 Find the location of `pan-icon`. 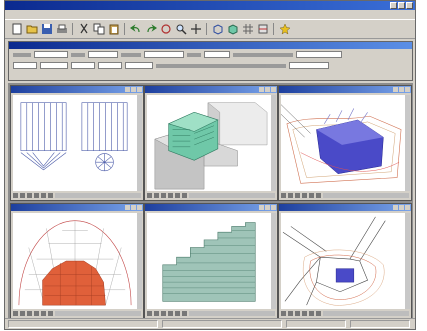

pan-icon is located at coordinates (195, 29).